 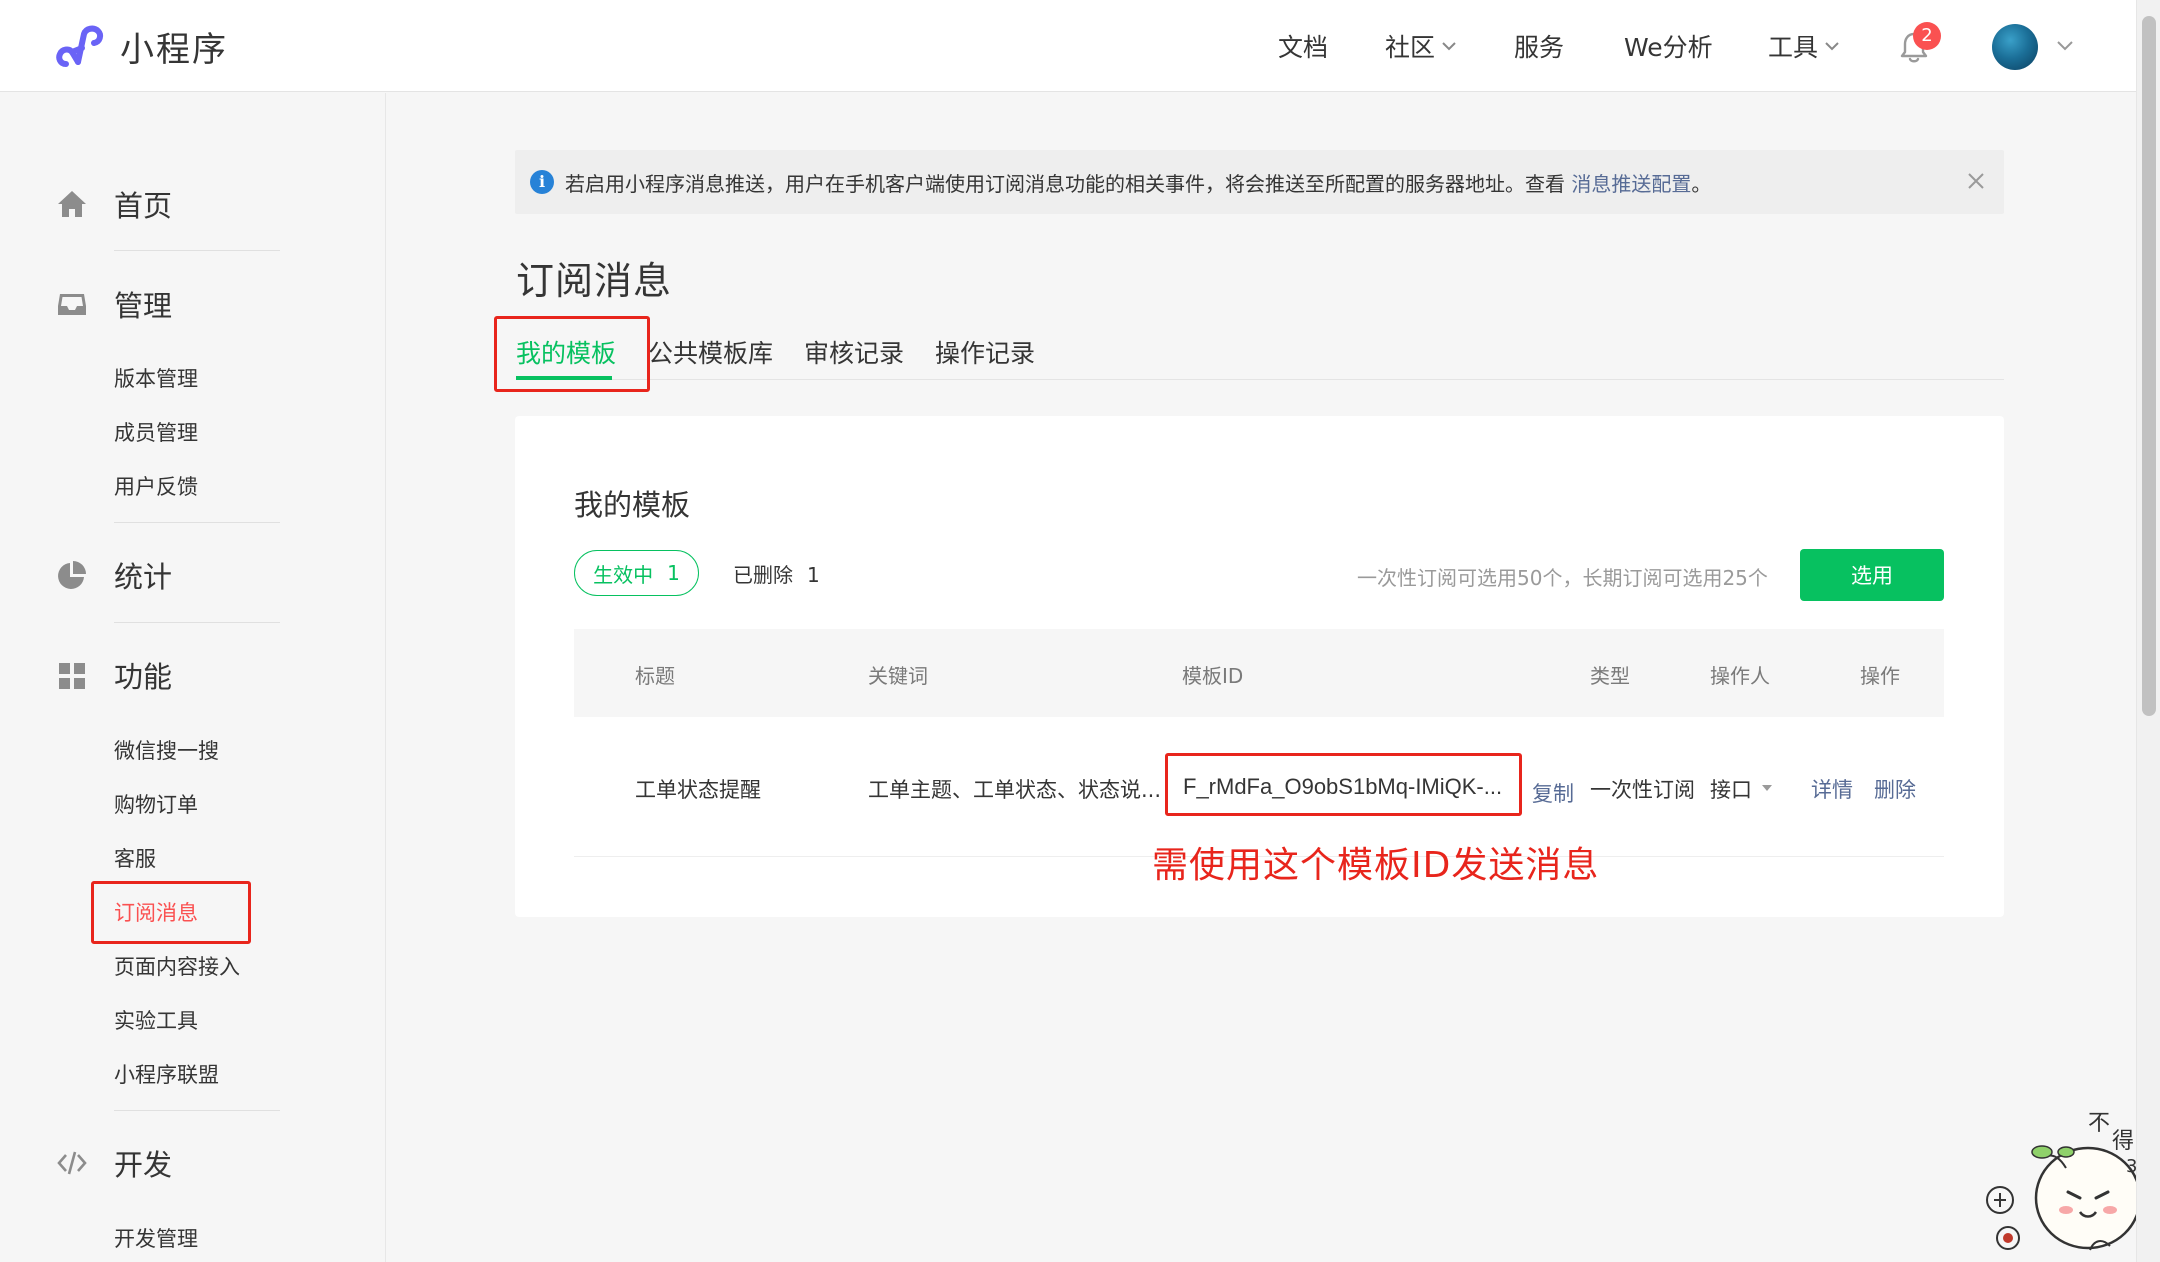 What do you see at coordinates (156, 1238) in the screenshot?
I see `sidebar-item-dev-management: 开发管理` at bounding box center [156, 1238].